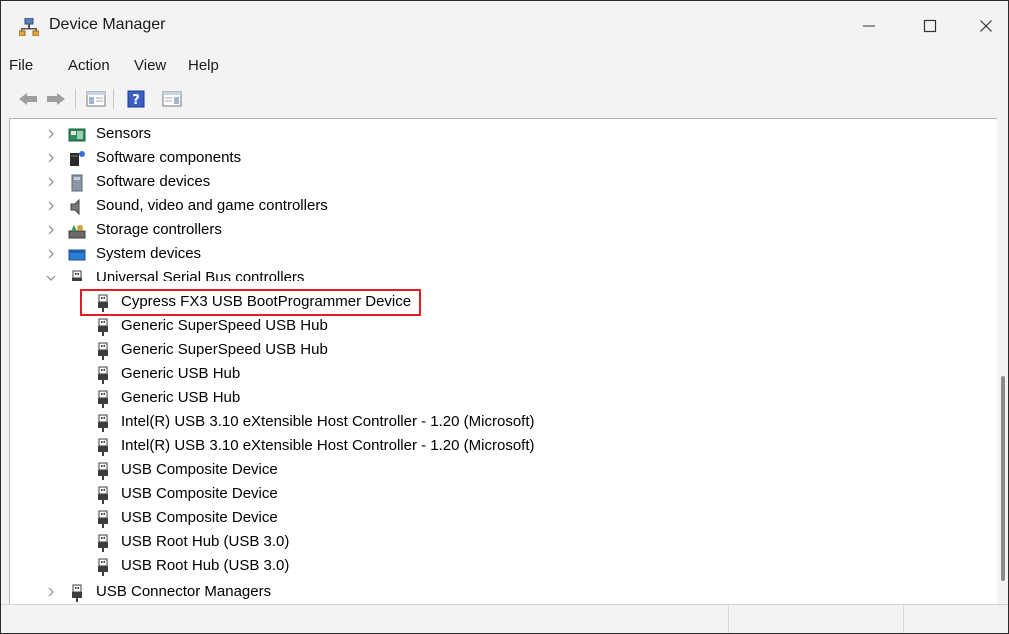 This screenshot has width=1009, height=634. Describe the element at coordinates (504, 231) in the screenshot. I see `tree-item-storage-controllers: Storage controllers` at that location.